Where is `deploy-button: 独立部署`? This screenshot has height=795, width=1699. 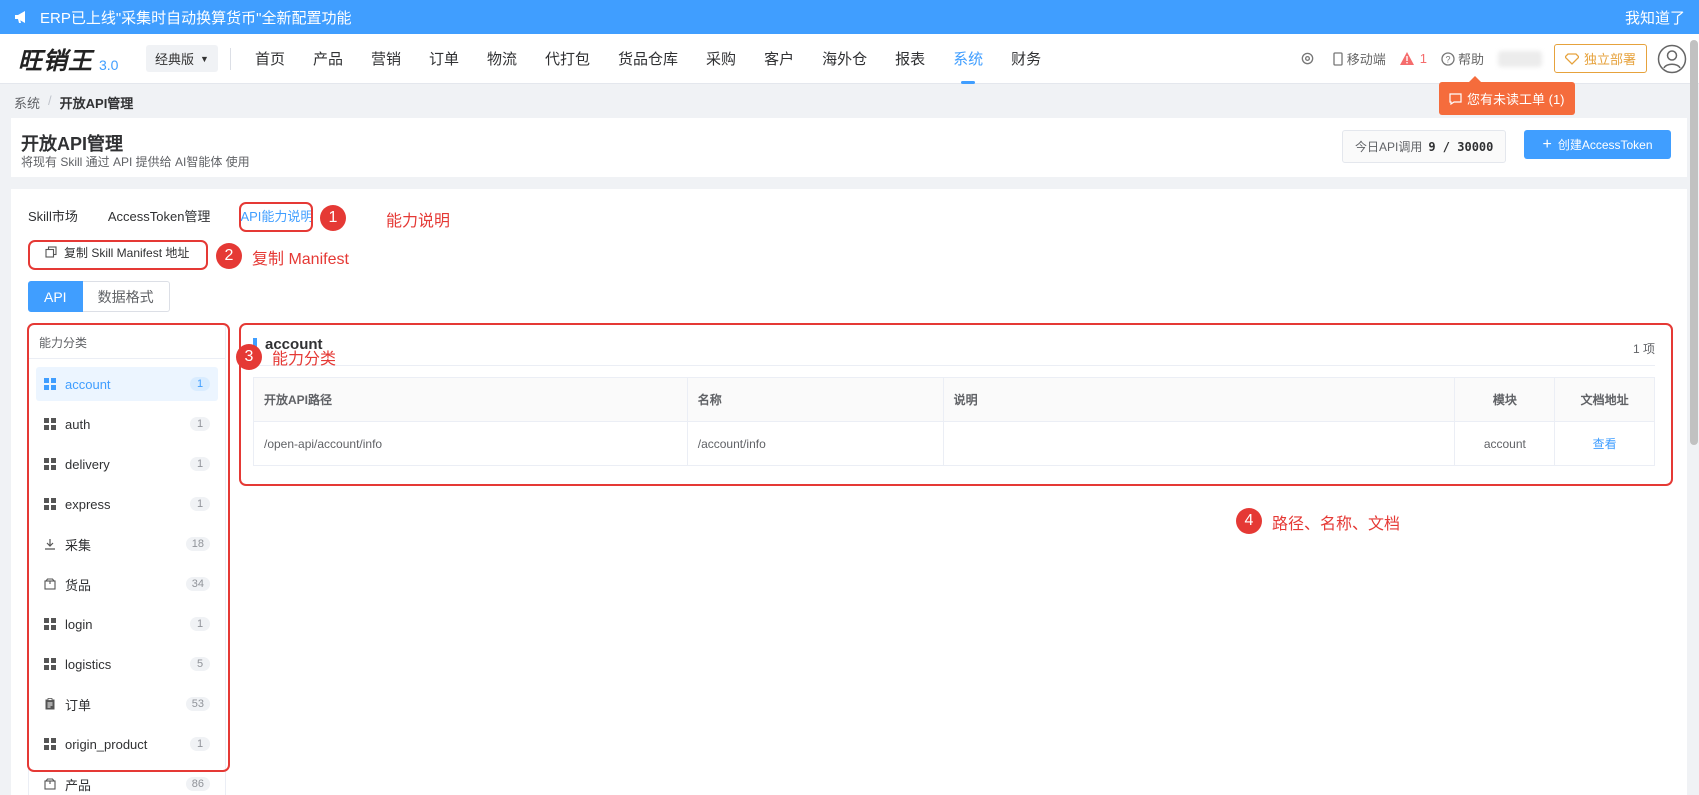
deploy-button: 独立部署 is located at coordinates (1600, 58).